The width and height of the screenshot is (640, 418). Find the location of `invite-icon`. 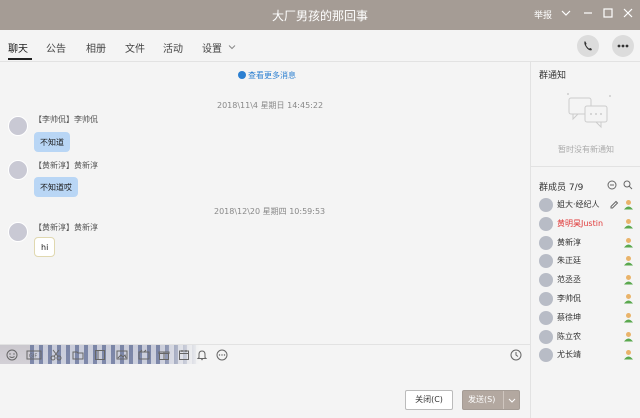

invite-icon is located at coordinates (612, 185).